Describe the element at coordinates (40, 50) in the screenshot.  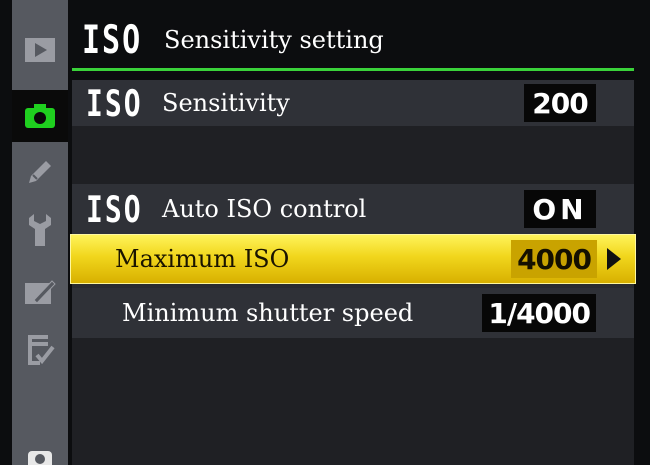
I see `playback-icon` at that location.